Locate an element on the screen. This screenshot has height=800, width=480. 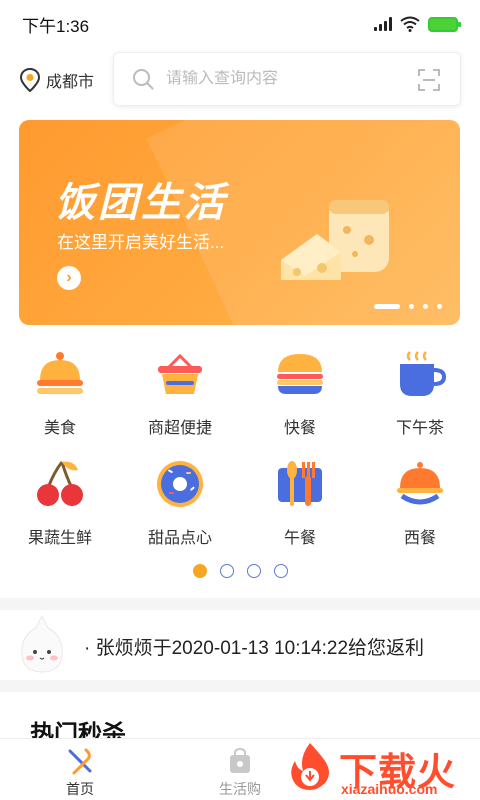
category-western-food: 西餐 is located at coordinates (420, 505).